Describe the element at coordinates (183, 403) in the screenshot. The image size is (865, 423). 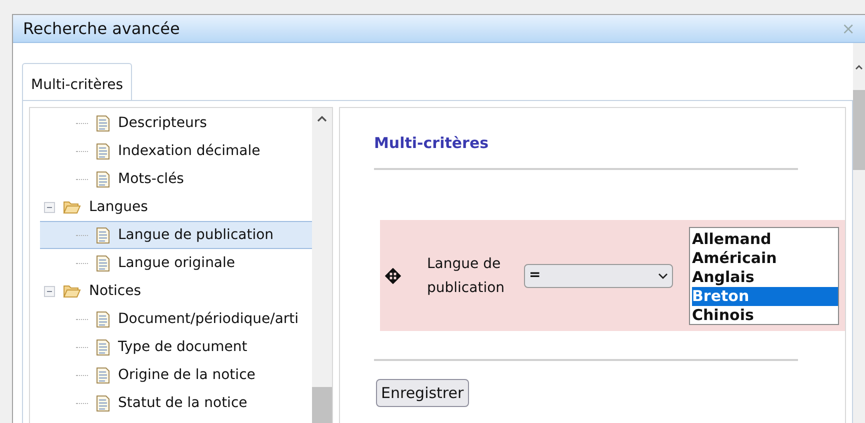
I see `tree-item-label: Statut de la notice` at that location.